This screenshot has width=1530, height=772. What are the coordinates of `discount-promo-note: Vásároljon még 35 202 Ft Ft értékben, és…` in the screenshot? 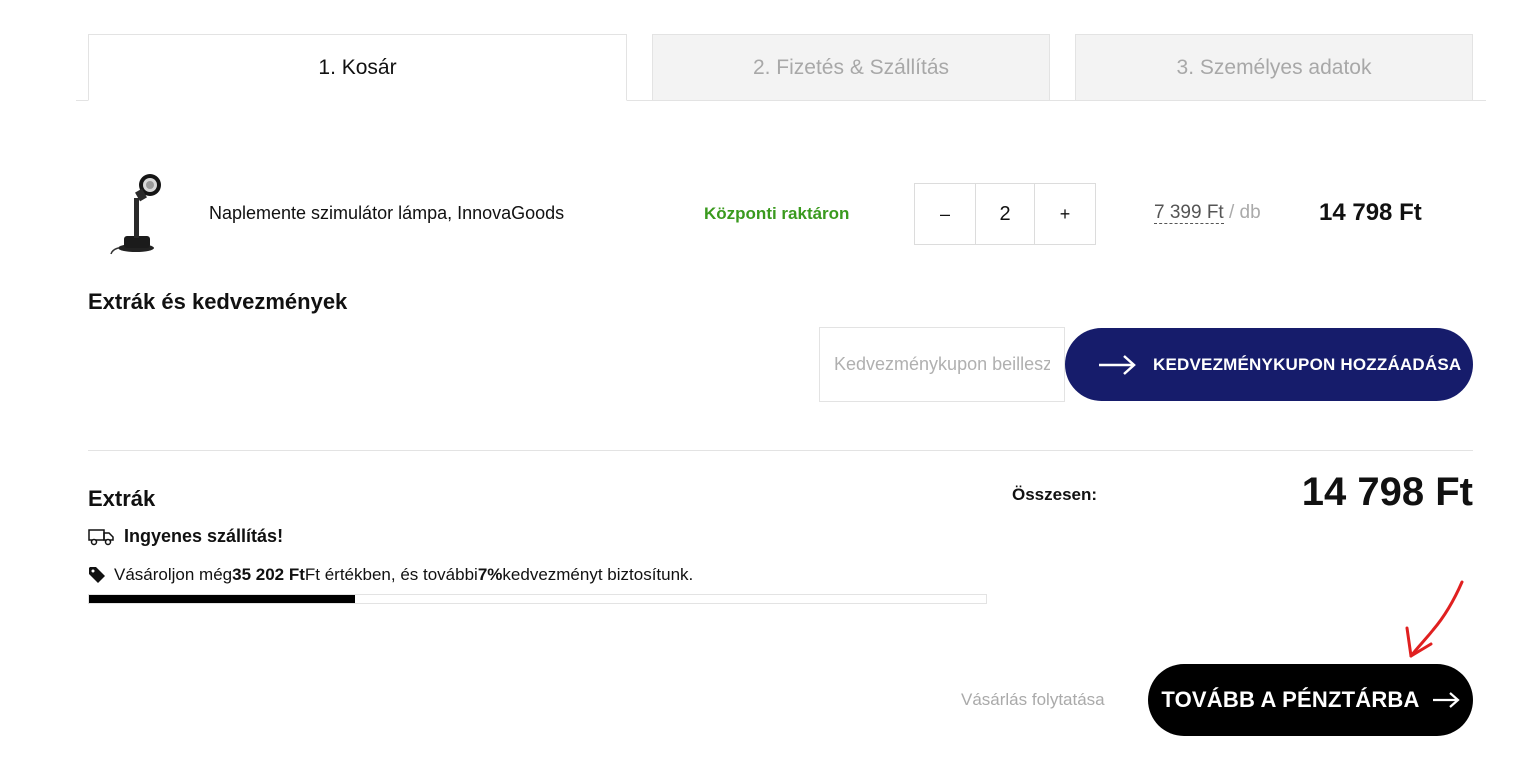 It's located at (390, 575).